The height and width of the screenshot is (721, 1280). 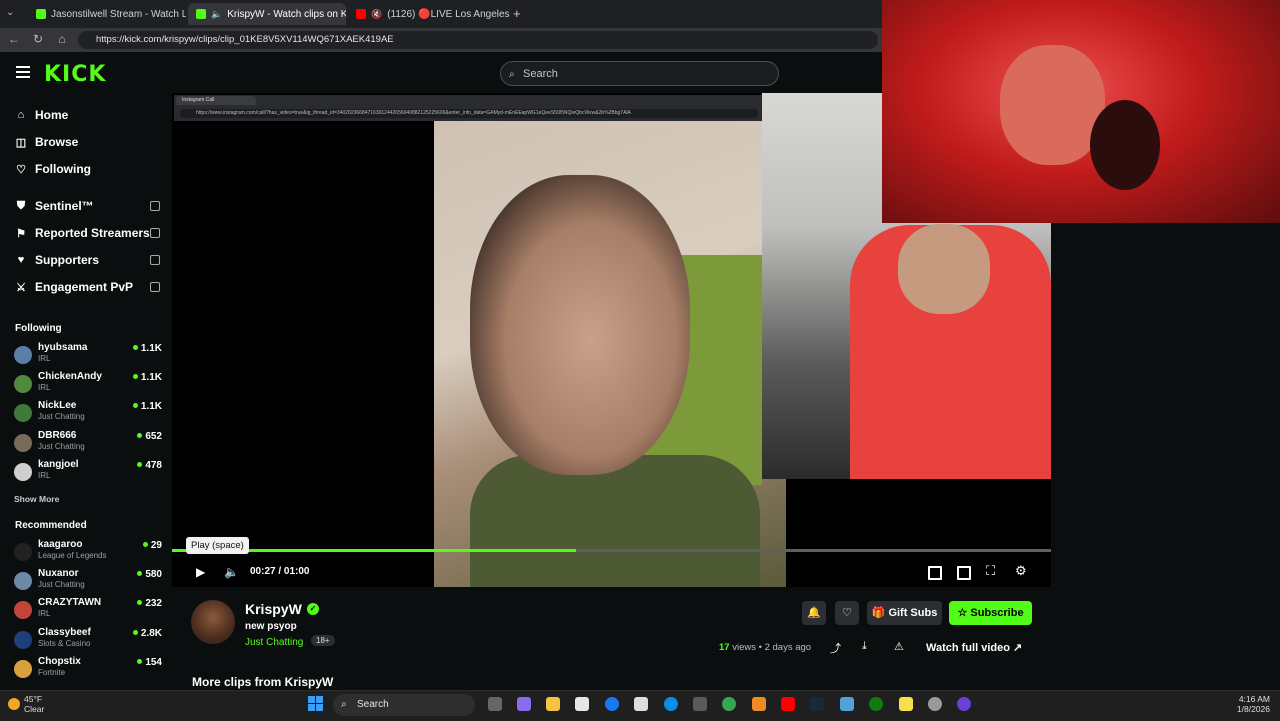 What do you see at coordinates (271, 626) in the screenshot?
I see `clip-title: new psyop` at bounding box center [271, 626].